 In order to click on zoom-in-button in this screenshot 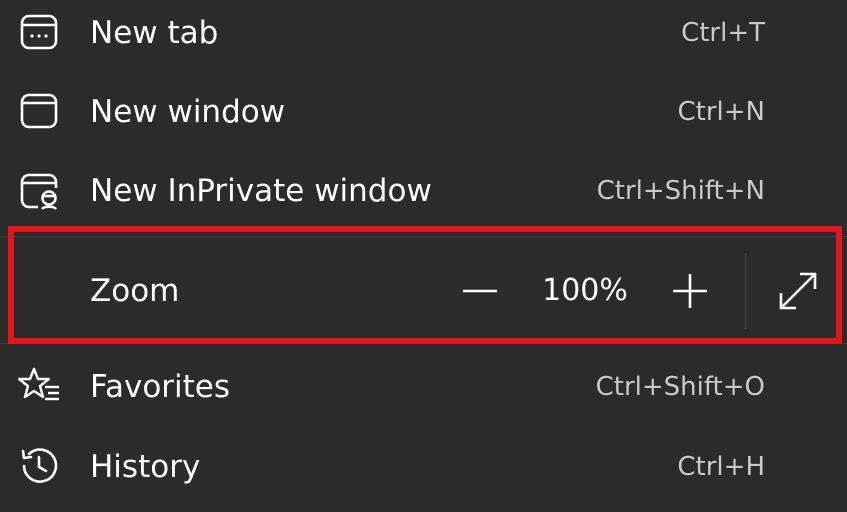, I will do `click(690, 291)`.